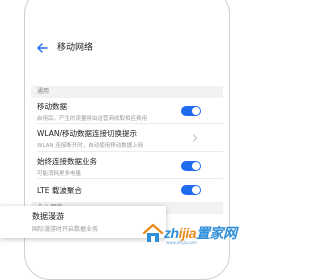 The width and height of the screenshot is (320, 280). I want to click on brand-prefix: zh, so click(171, 233).